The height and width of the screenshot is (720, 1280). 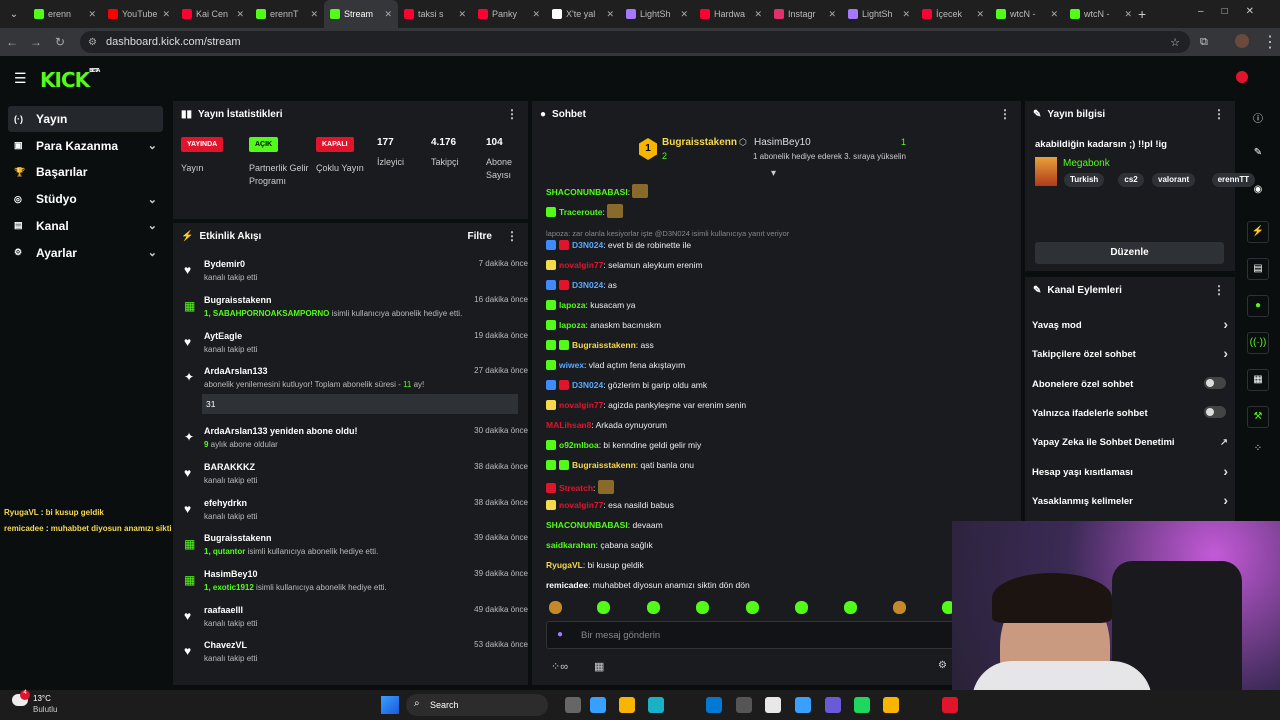 What do you see at coordinates (564, 565) in the screenshot?
I see `chat-username: RyugaVL` at bounding box center [564, 565].